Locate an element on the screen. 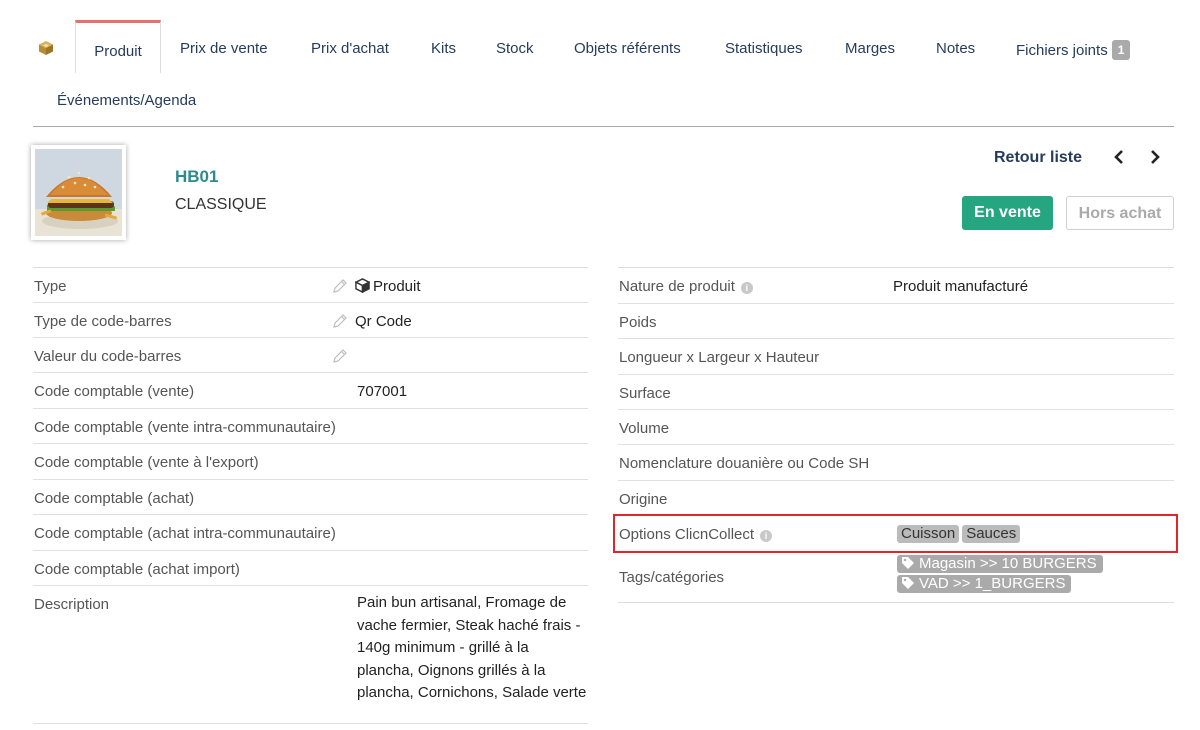  field-row-accounting-sale: Code comptable (vente) 707001 is located at coordinates (310, 391).